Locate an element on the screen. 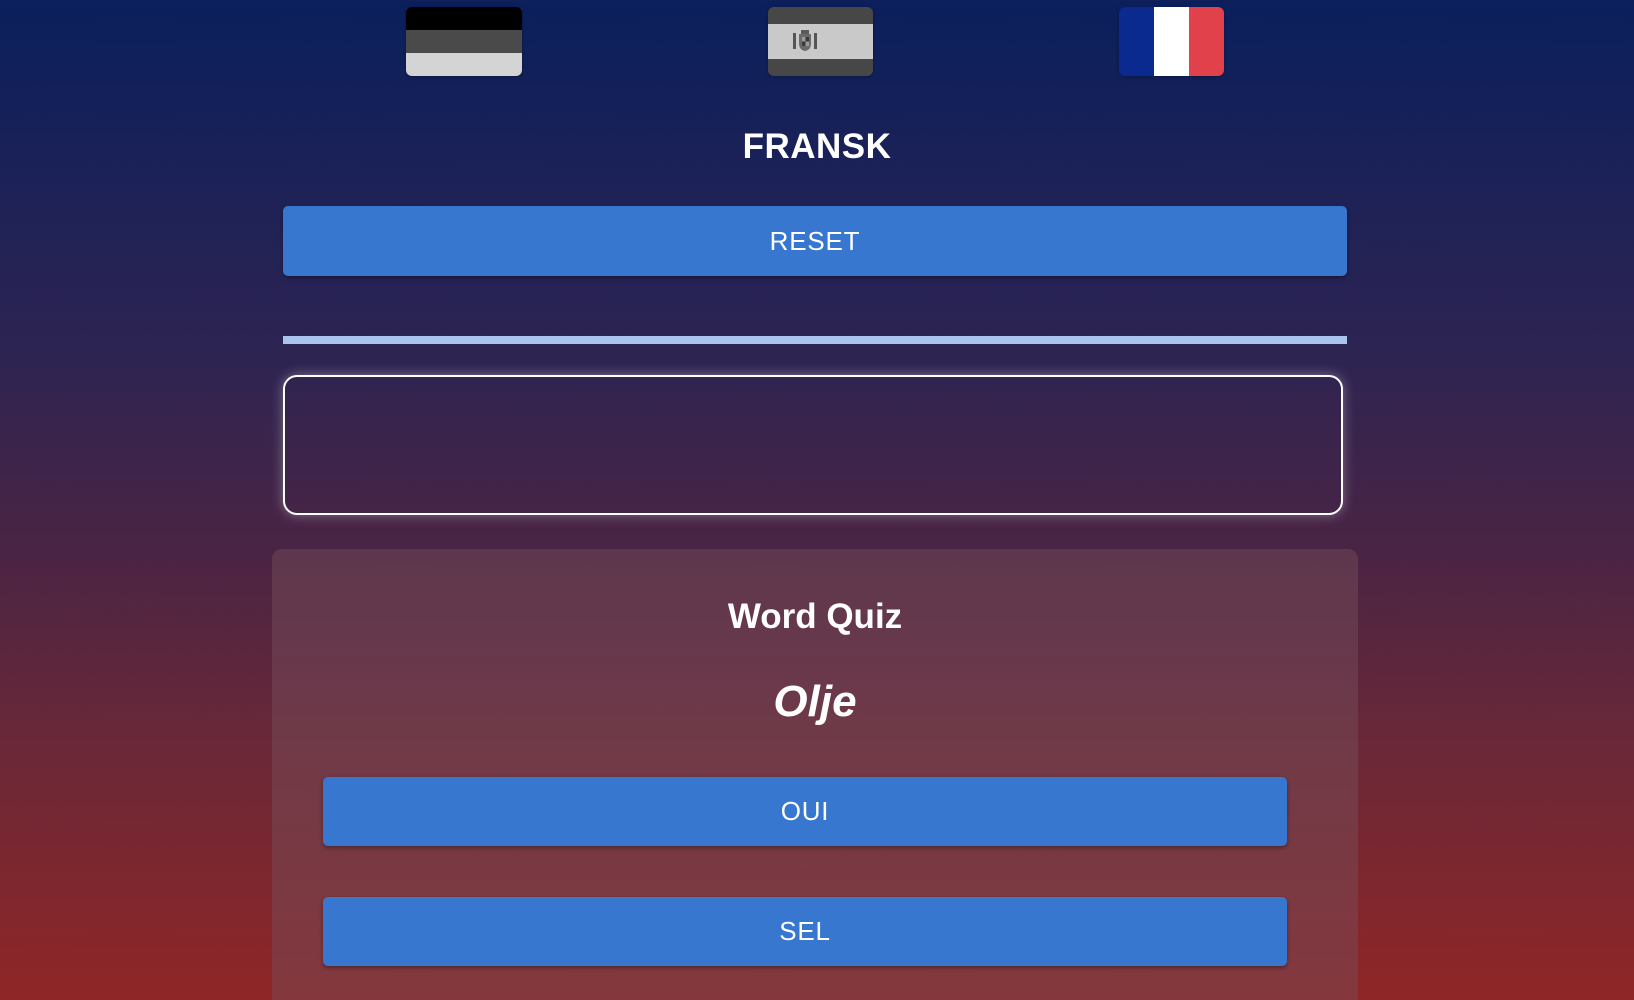 The height and width of the screenshot is (1000, 1634). reset-button: RESET is located at coordinates (815, 241).